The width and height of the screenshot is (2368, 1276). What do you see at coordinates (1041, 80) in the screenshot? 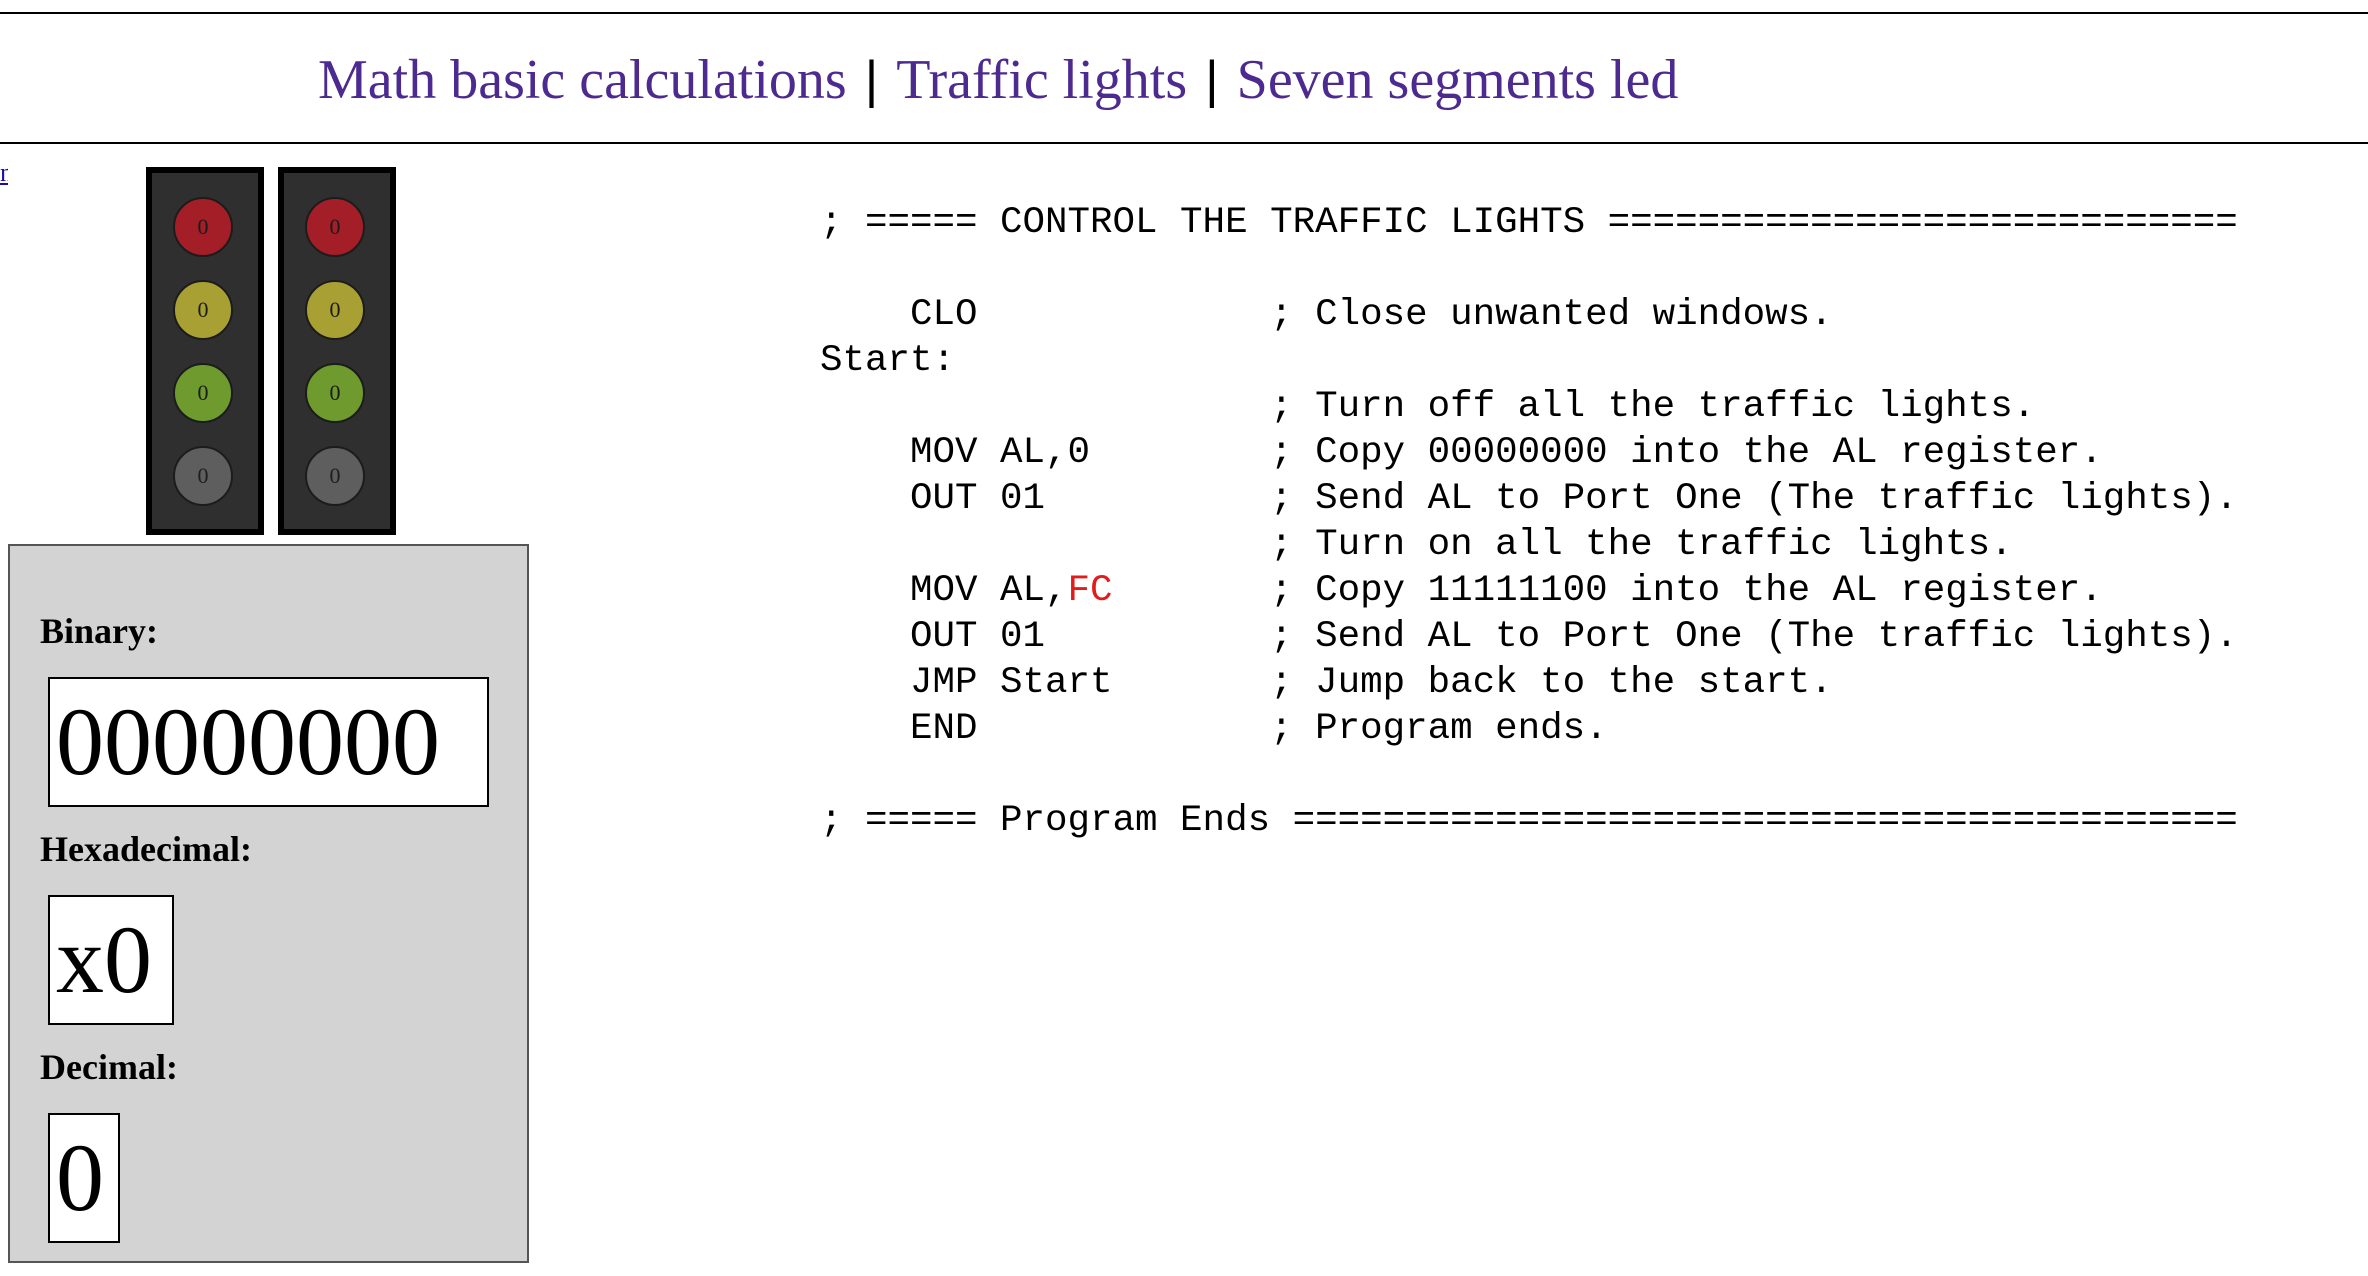
I see `nav-link-traffic-lights: Traffic lights` at bounding box center [1041, 80].